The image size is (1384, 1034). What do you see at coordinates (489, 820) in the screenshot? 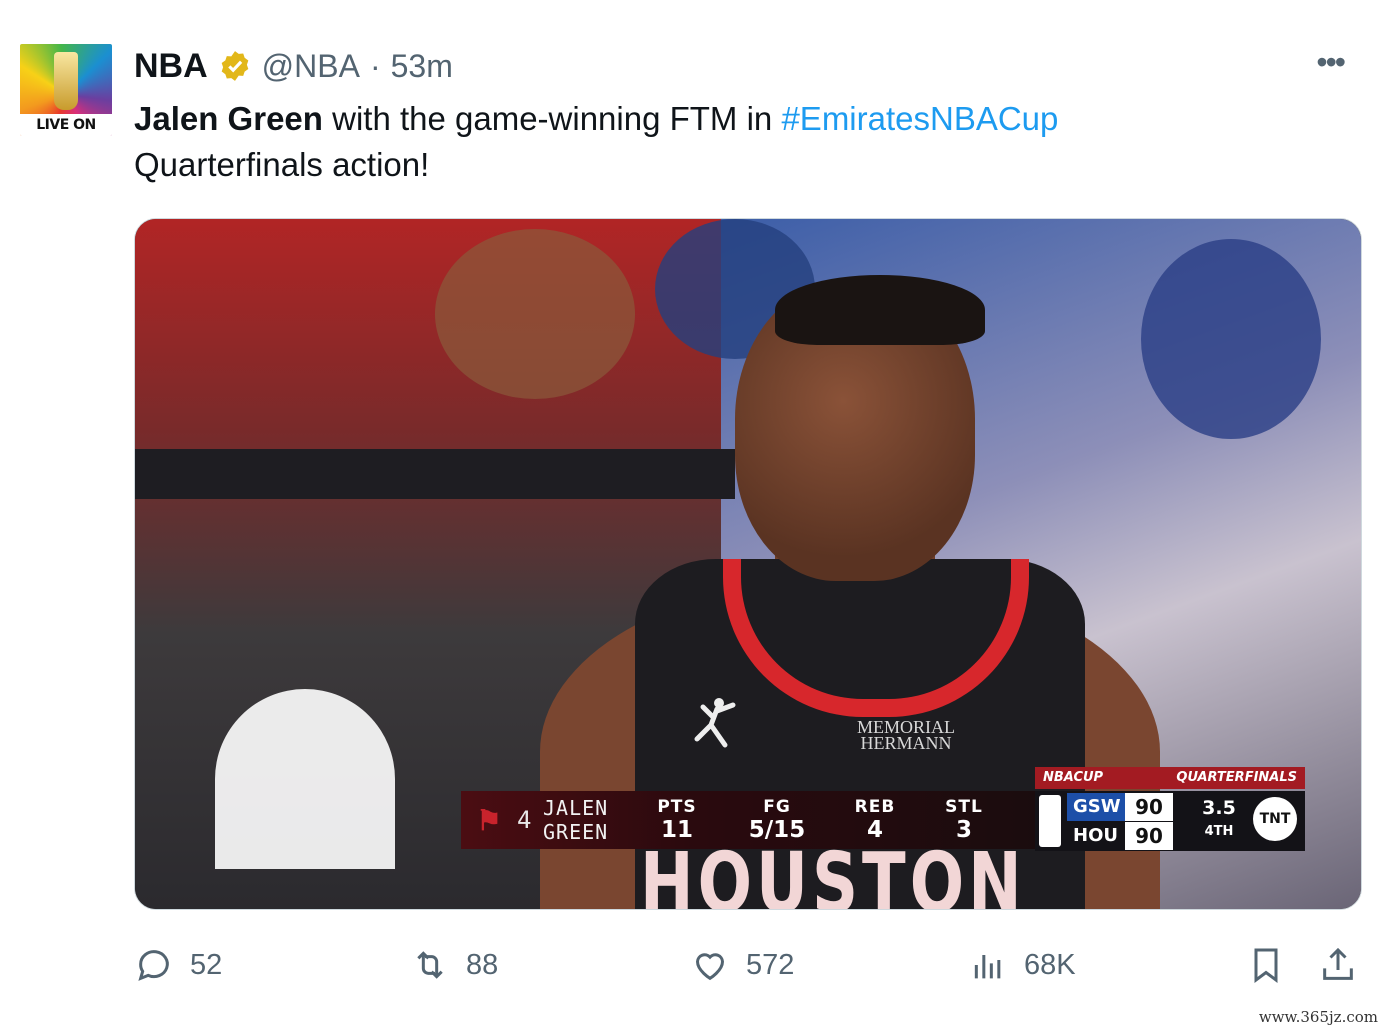
I see `rockets-logo-icon: ⚑` at bounding box center [489, 820].